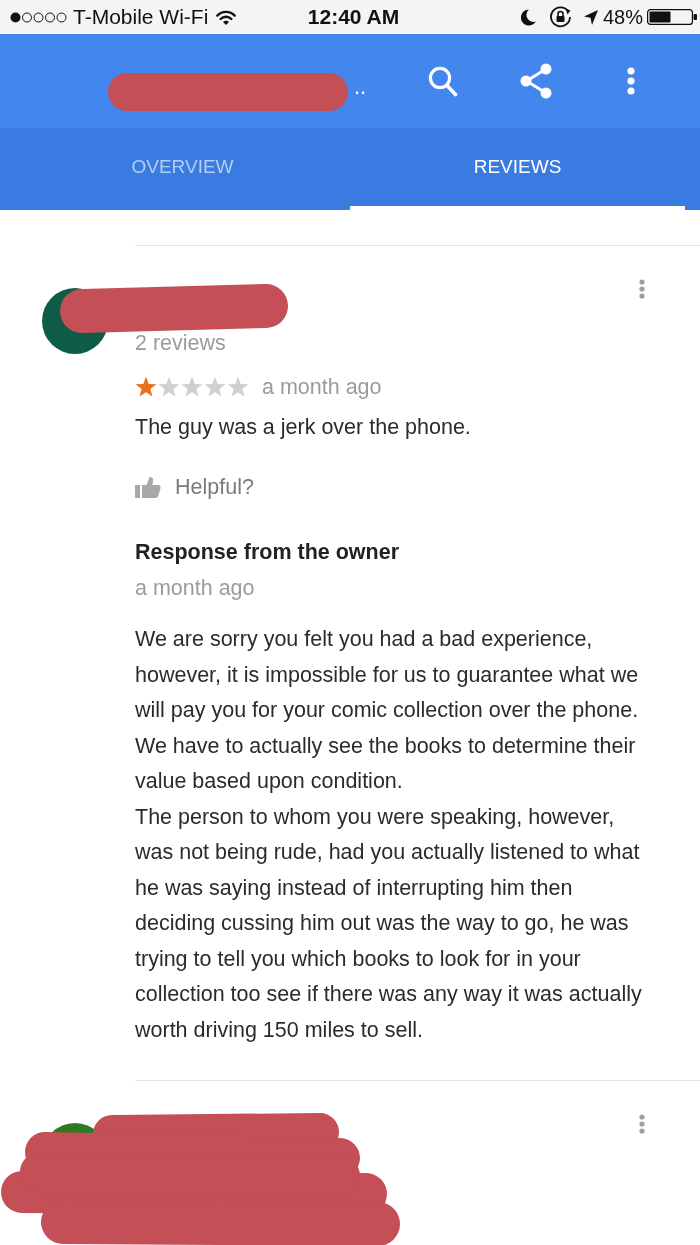 Image resolution: width=700 pixels, height=1245 pixels. I want to click on signal-strength-icon, so click(38, 17).